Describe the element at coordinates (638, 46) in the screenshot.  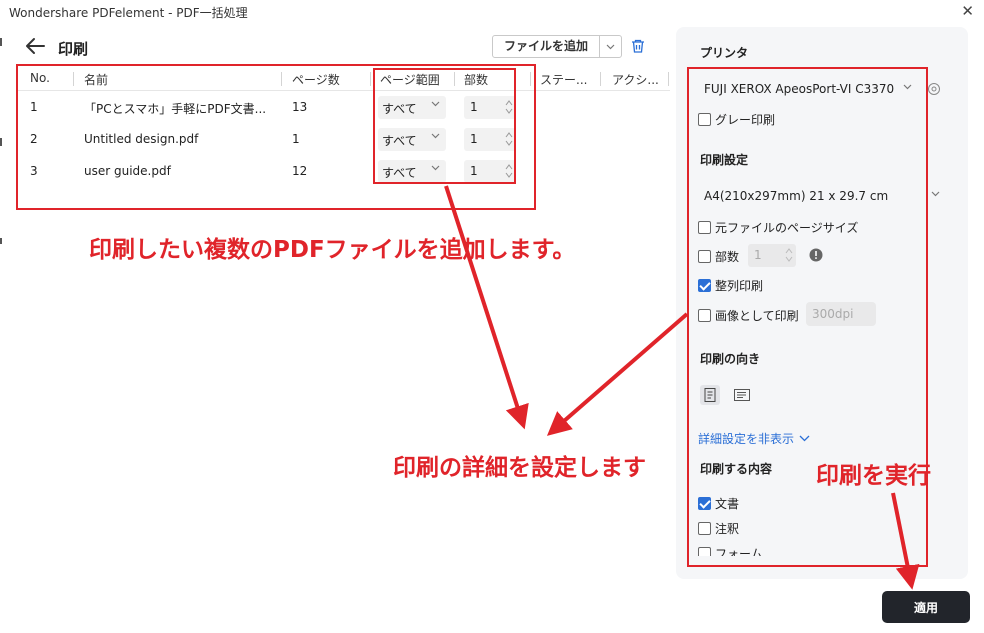
I see `trash-icon` at that location.